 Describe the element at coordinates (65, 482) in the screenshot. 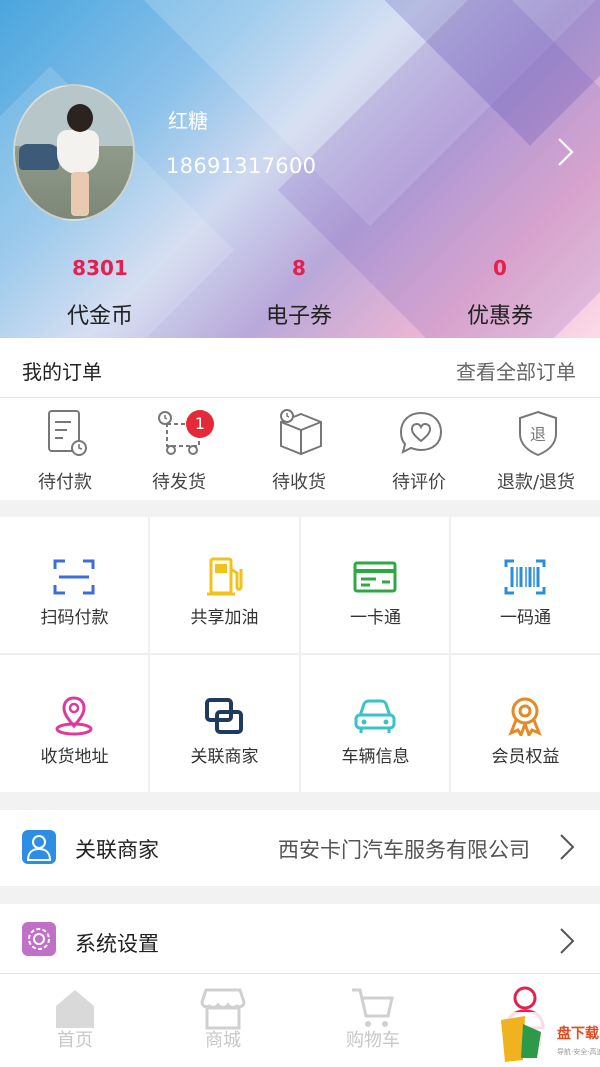

I see `order-item-label: 待付款` at that location.